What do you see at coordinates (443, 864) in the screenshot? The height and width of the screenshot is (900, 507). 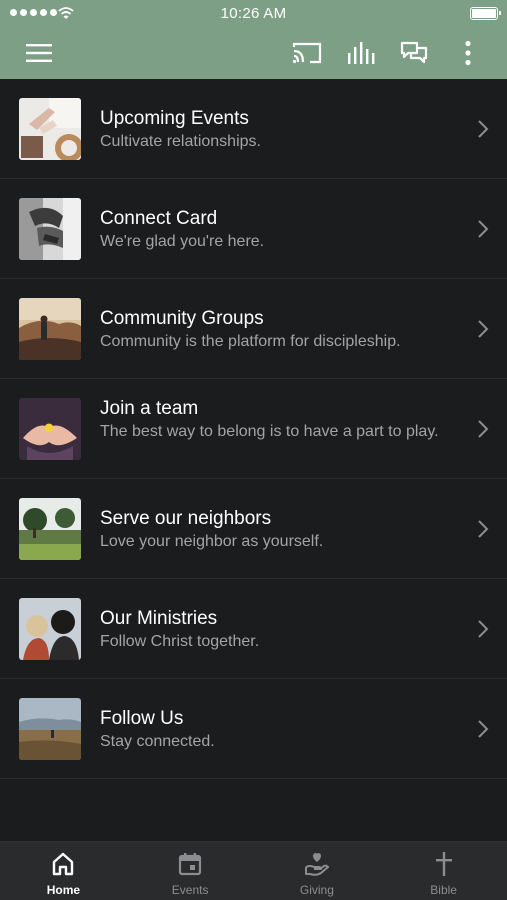 I see `cross-icon` at bounding box center [443, 864].